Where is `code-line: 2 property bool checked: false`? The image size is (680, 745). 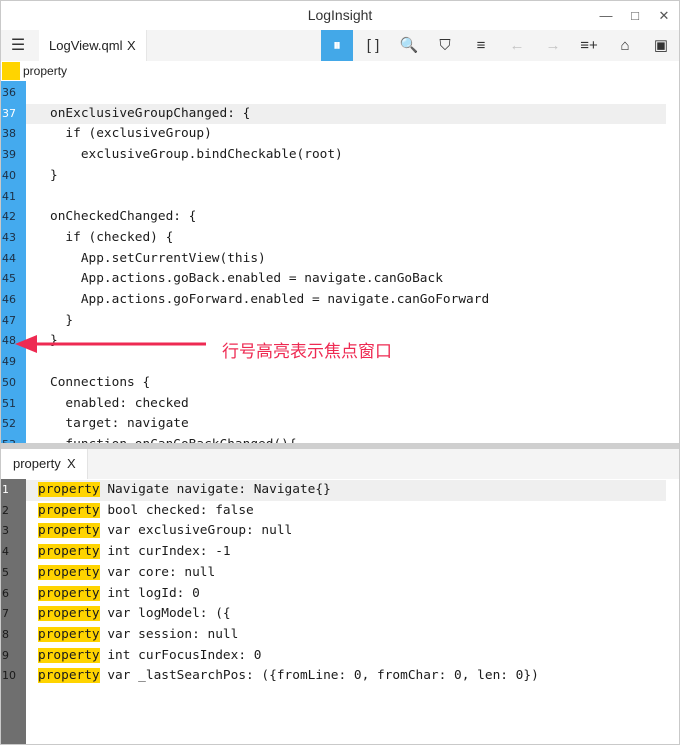 code-line: 2 property bool checked: false is located at coordinates (340, 511).